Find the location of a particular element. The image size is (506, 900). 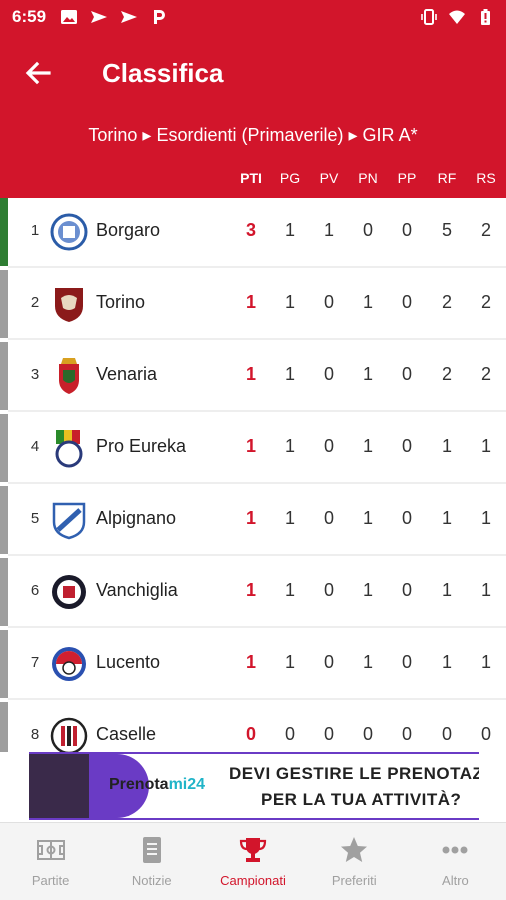

nav-label: Notizie is located at coordinates (151, 880).